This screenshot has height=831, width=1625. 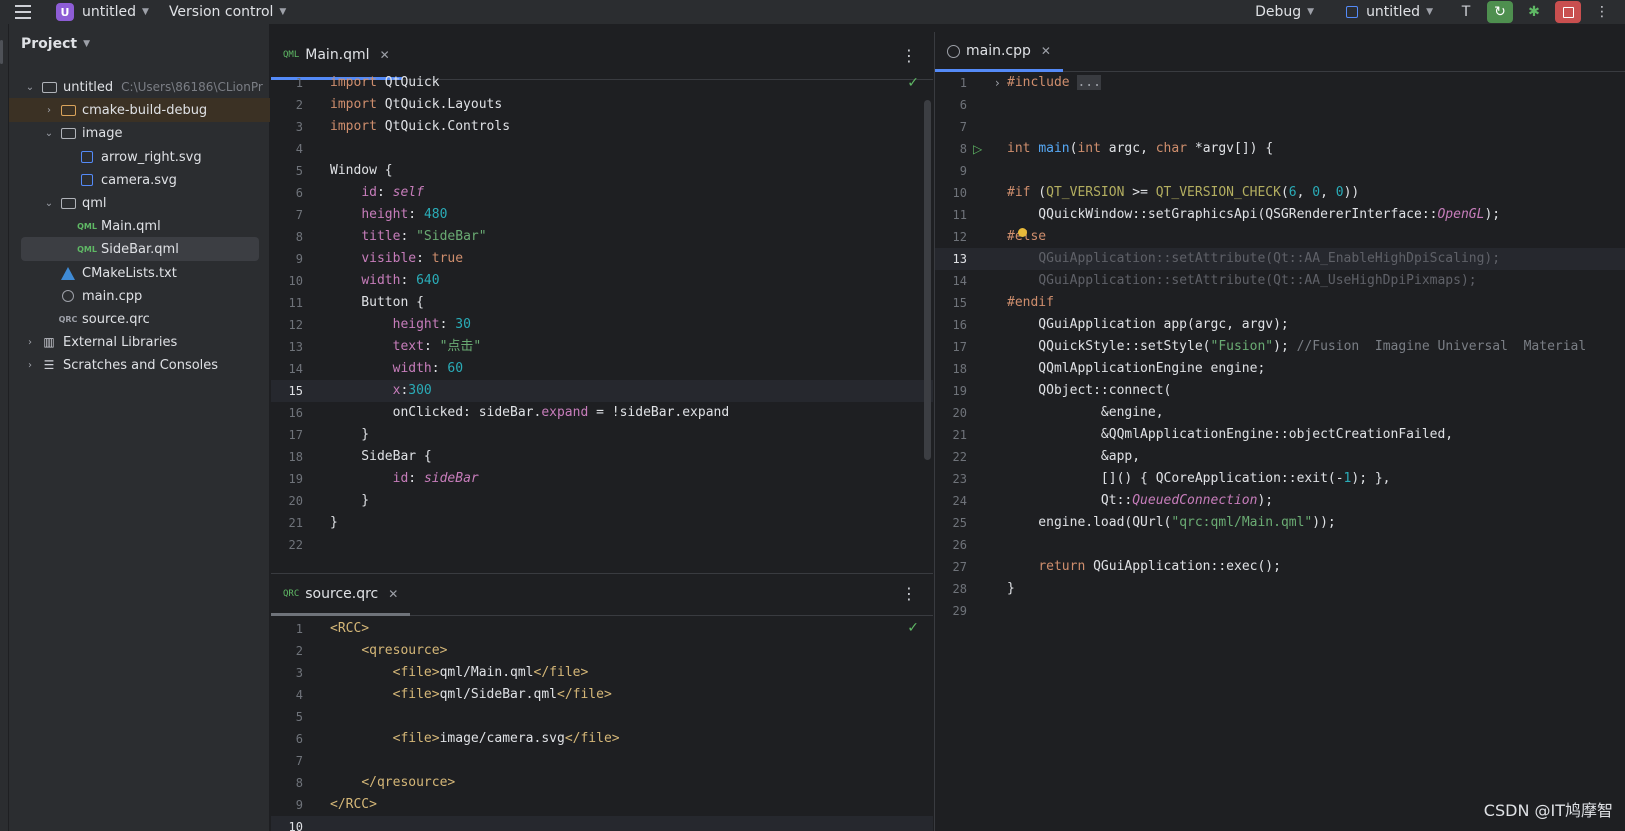 I want to click on tree-item: ⌄ untitled C:\Users\86186\CLionPr, so click(x=139, y=87).